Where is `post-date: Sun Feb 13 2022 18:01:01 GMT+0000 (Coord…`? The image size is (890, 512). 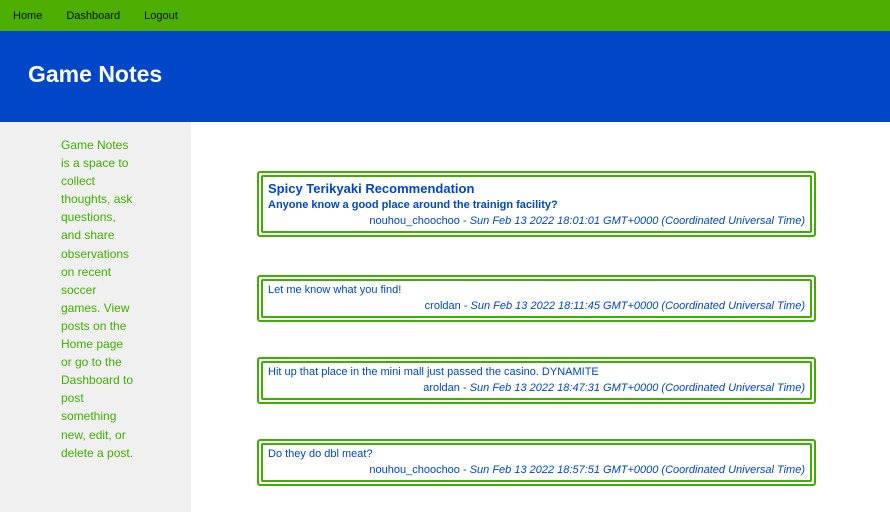
post-date: Sun Feb 13 2022 18:01:01 GMT+0000 (Coord… is located at coordinates (637, 221).